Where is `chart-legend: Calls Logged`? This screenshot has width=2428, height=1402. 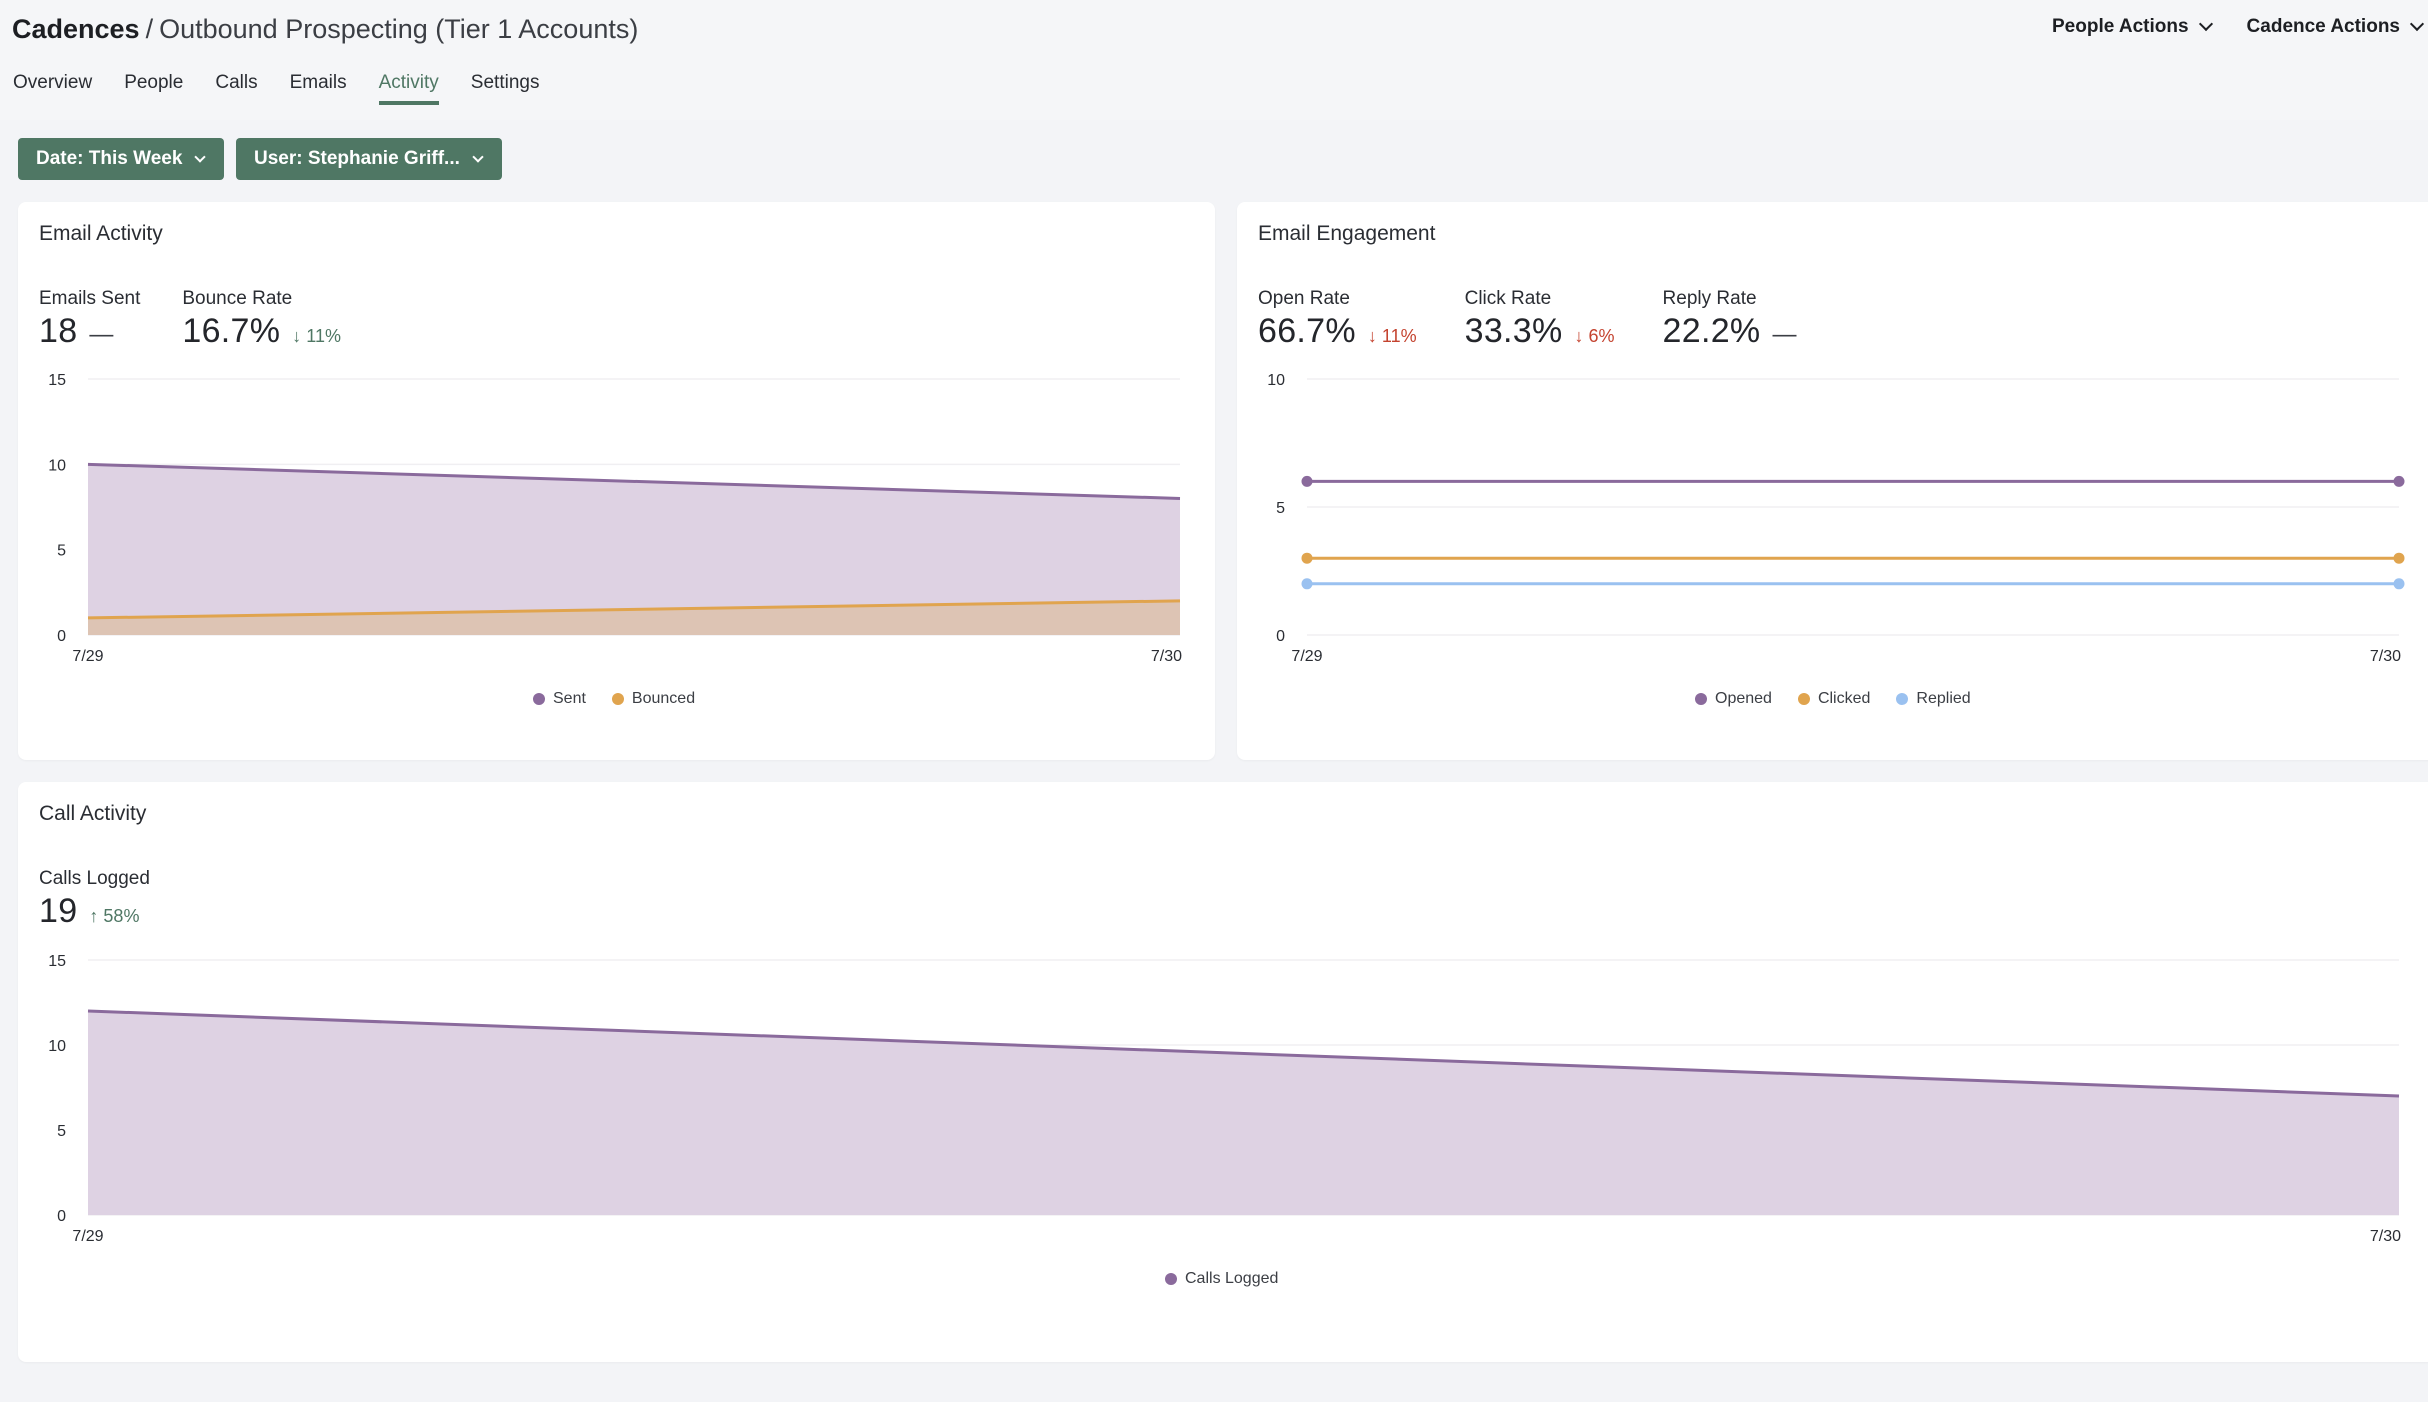 chart-legend: Calls Logged is located at coordinates (1221, 1279).